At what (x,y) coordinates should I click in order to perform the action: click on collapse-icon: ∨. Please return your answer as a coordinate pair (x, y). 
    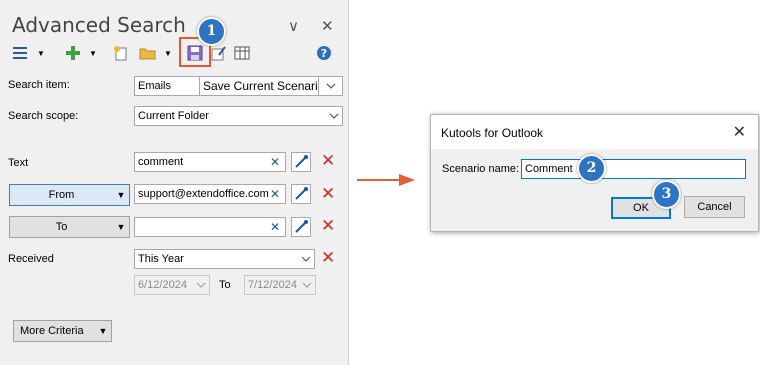
    Looking at the image, I should click on (293, 26).